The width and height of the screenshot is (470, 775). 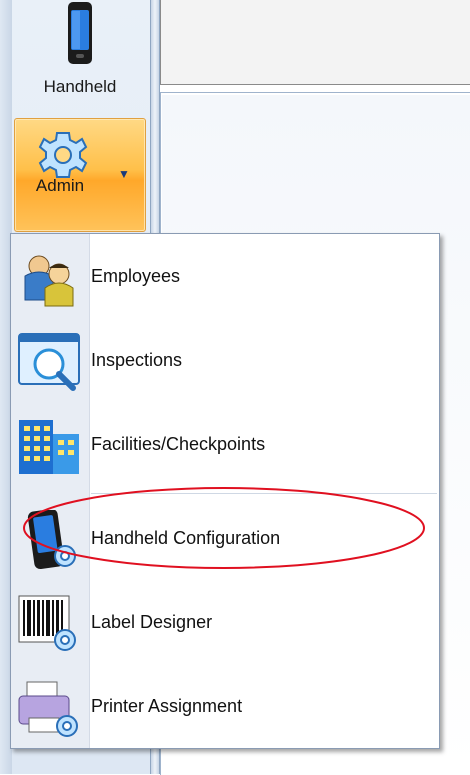 What do you see at coordinates (136, 276) in the screenshot?
I see `menu-item-label: Employees` at bounding box center [136, 276].